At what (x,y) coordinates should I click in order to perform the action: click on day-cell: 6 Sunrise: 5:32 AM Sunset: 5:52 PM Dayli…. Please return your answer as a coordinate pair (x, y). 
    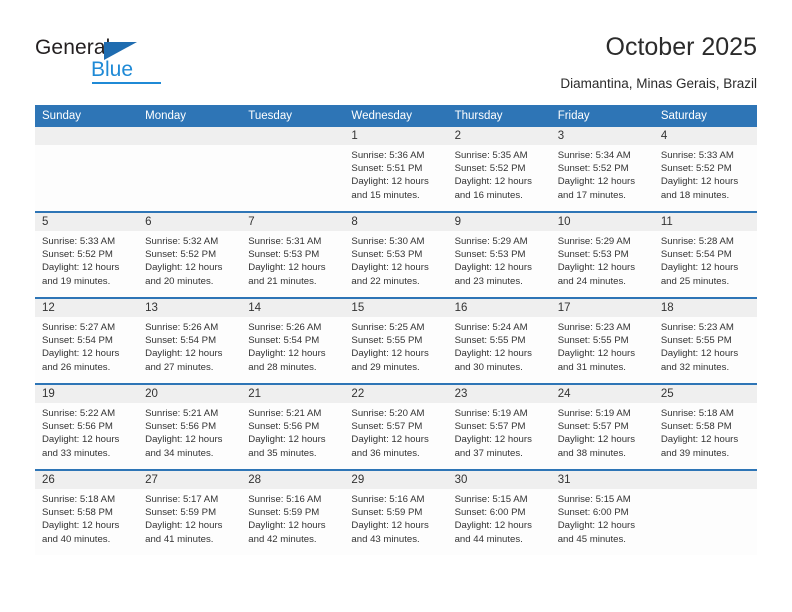
    Looking at the image, I should click on (190, 254).